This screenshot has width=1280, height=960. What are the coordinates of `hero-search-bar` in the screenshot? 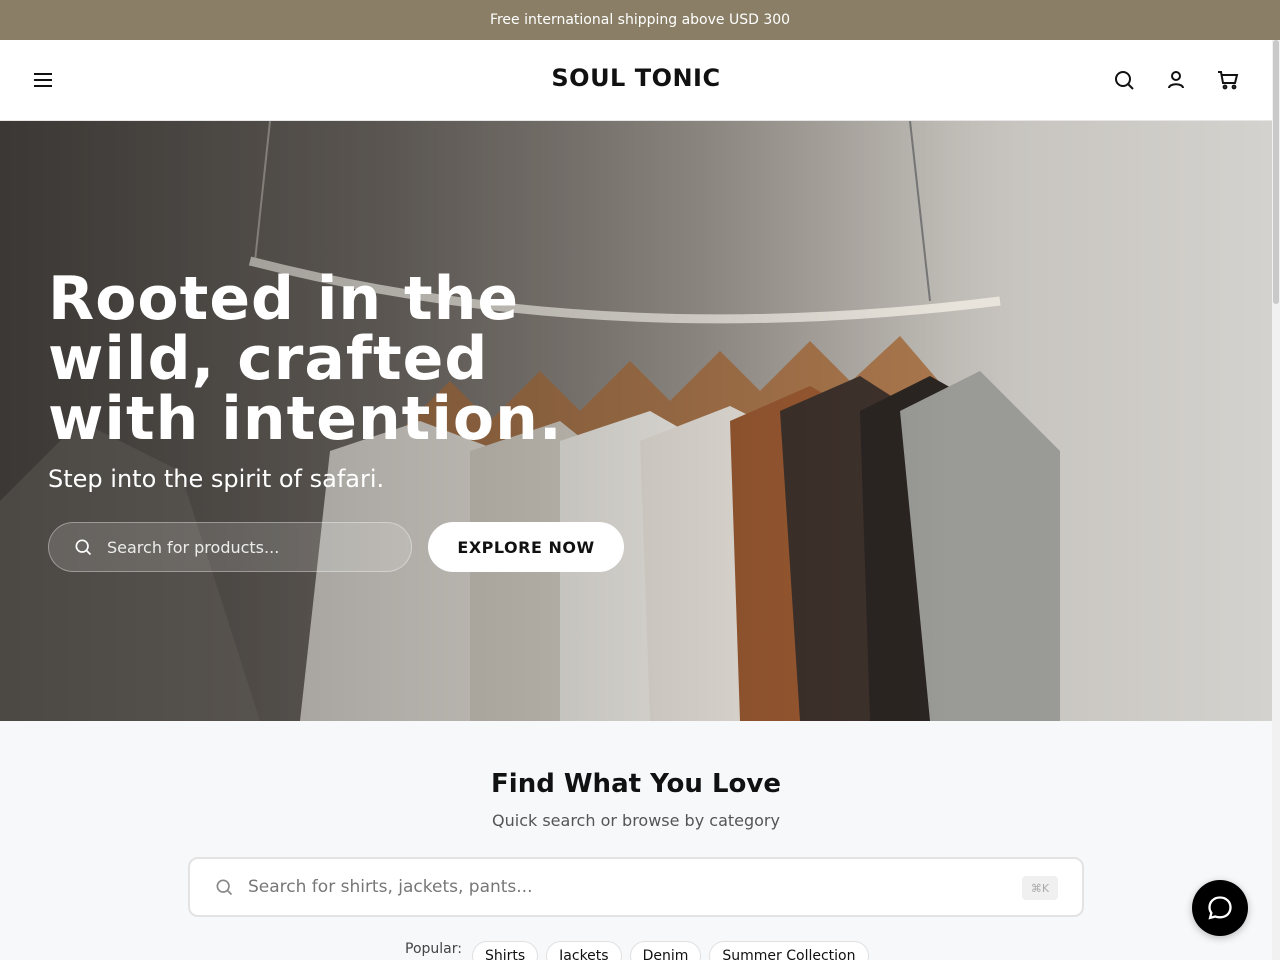 It's located at (230, 547).